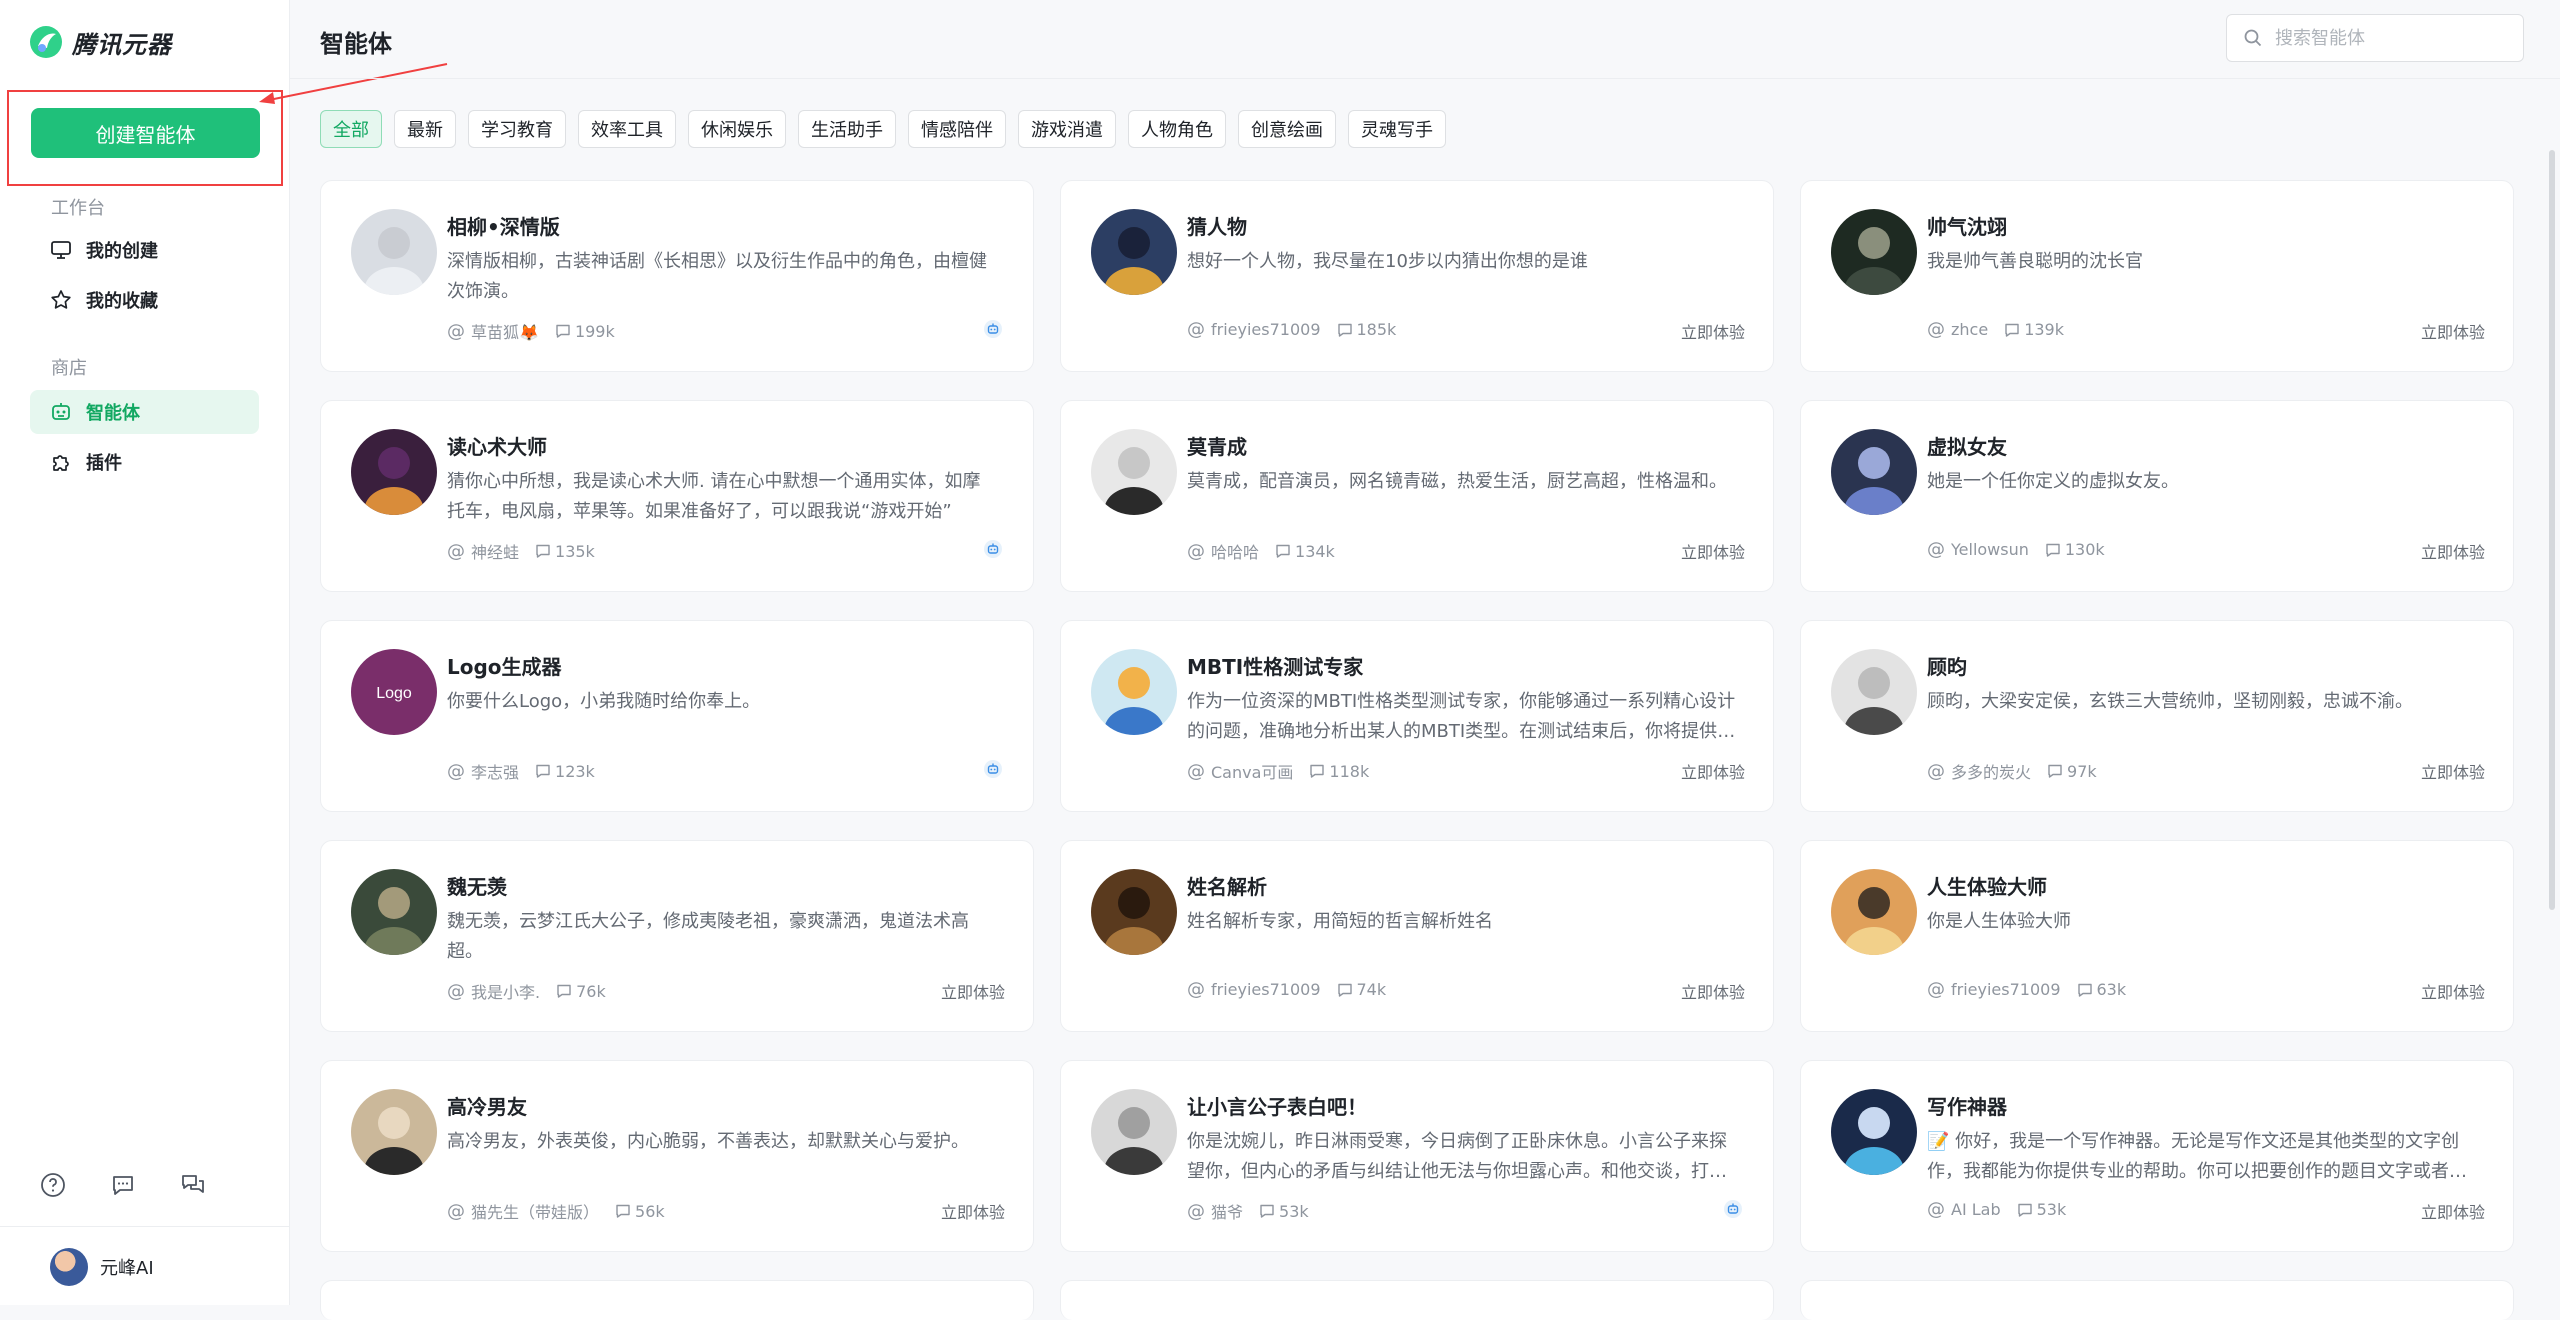 This screenshot has width=2560, height=1320. I want to click on tencent-yuanqi-logo-icon, so click(46, 42).